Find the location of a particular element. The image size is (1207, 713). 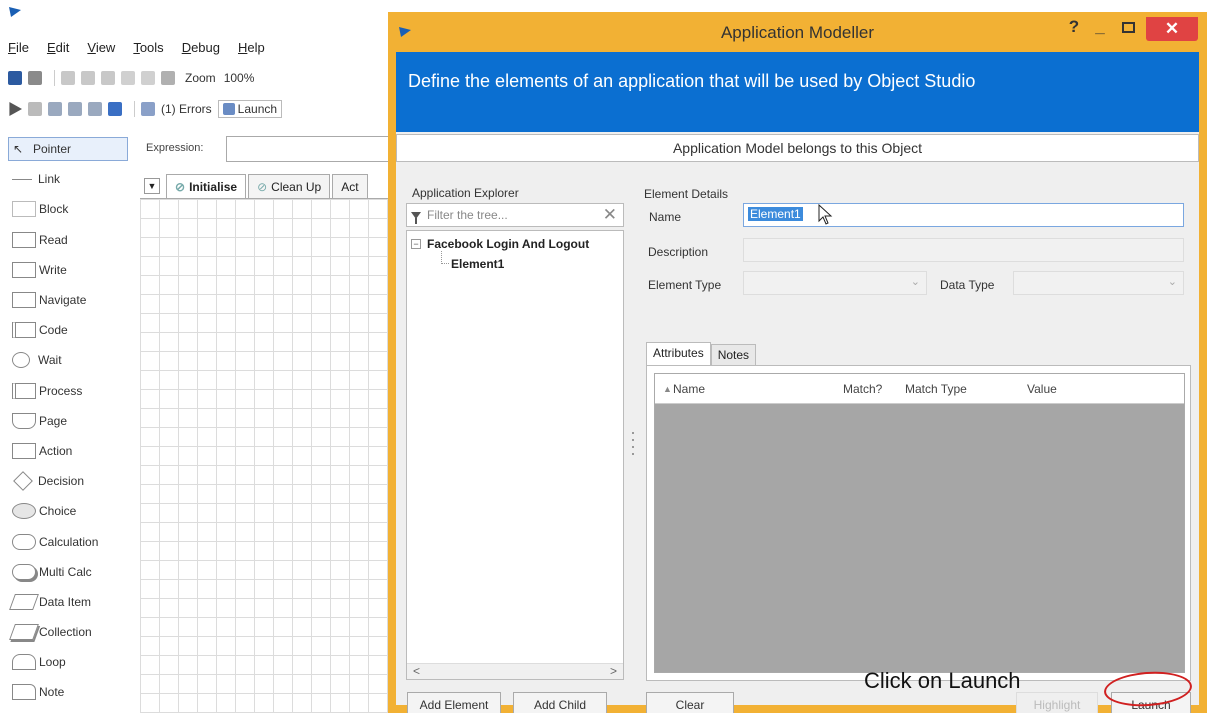

menu-view: View is located at coordinates (101, 50).